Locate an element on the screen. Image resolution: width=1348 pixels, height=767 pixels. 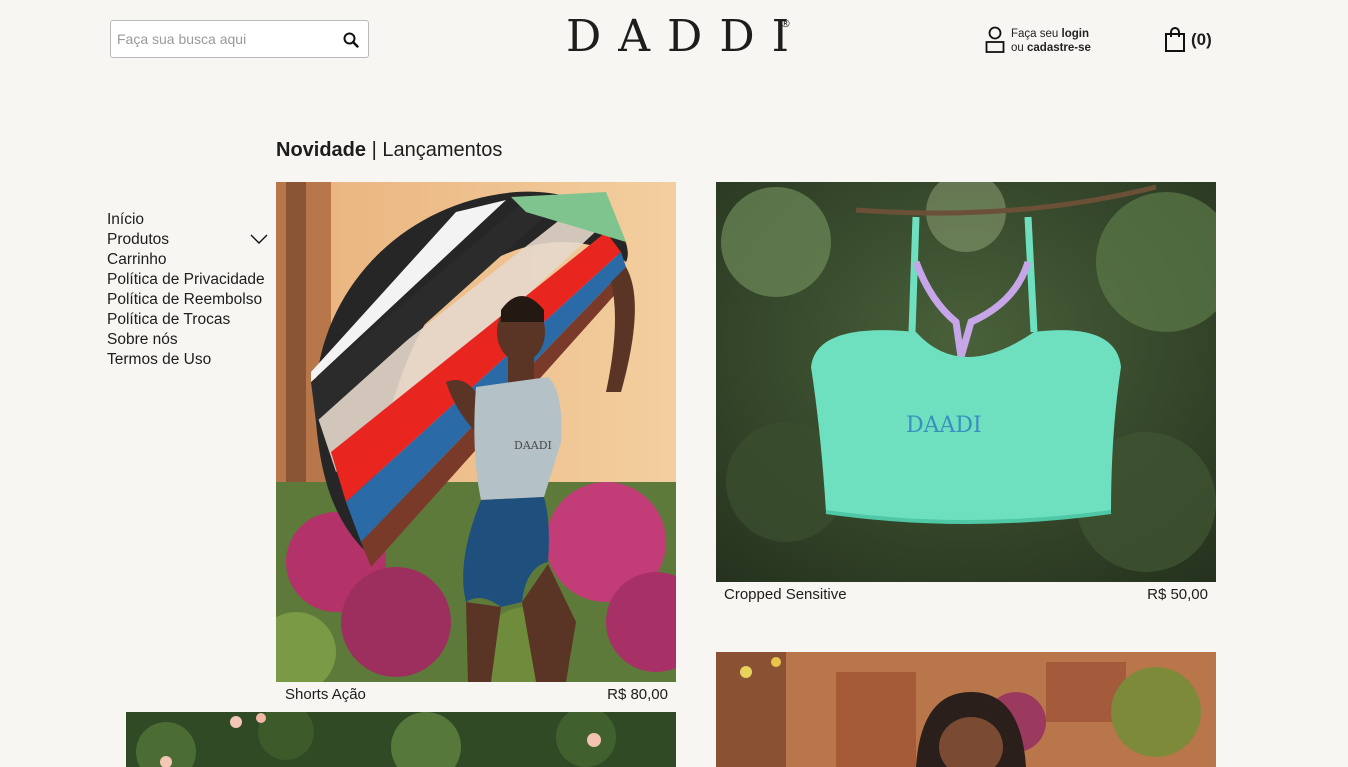
product-name: Cropped Sensitive is located at coordinates (785, 594).